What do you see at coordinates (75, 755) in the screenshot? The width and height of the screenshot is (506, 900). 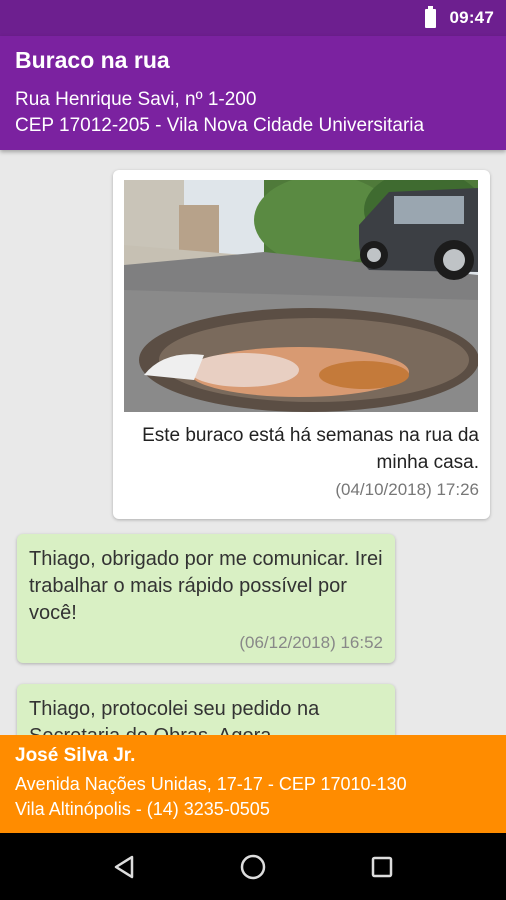 I see `contact-name: José Silva Jr.` at bounding box center [75, 755].